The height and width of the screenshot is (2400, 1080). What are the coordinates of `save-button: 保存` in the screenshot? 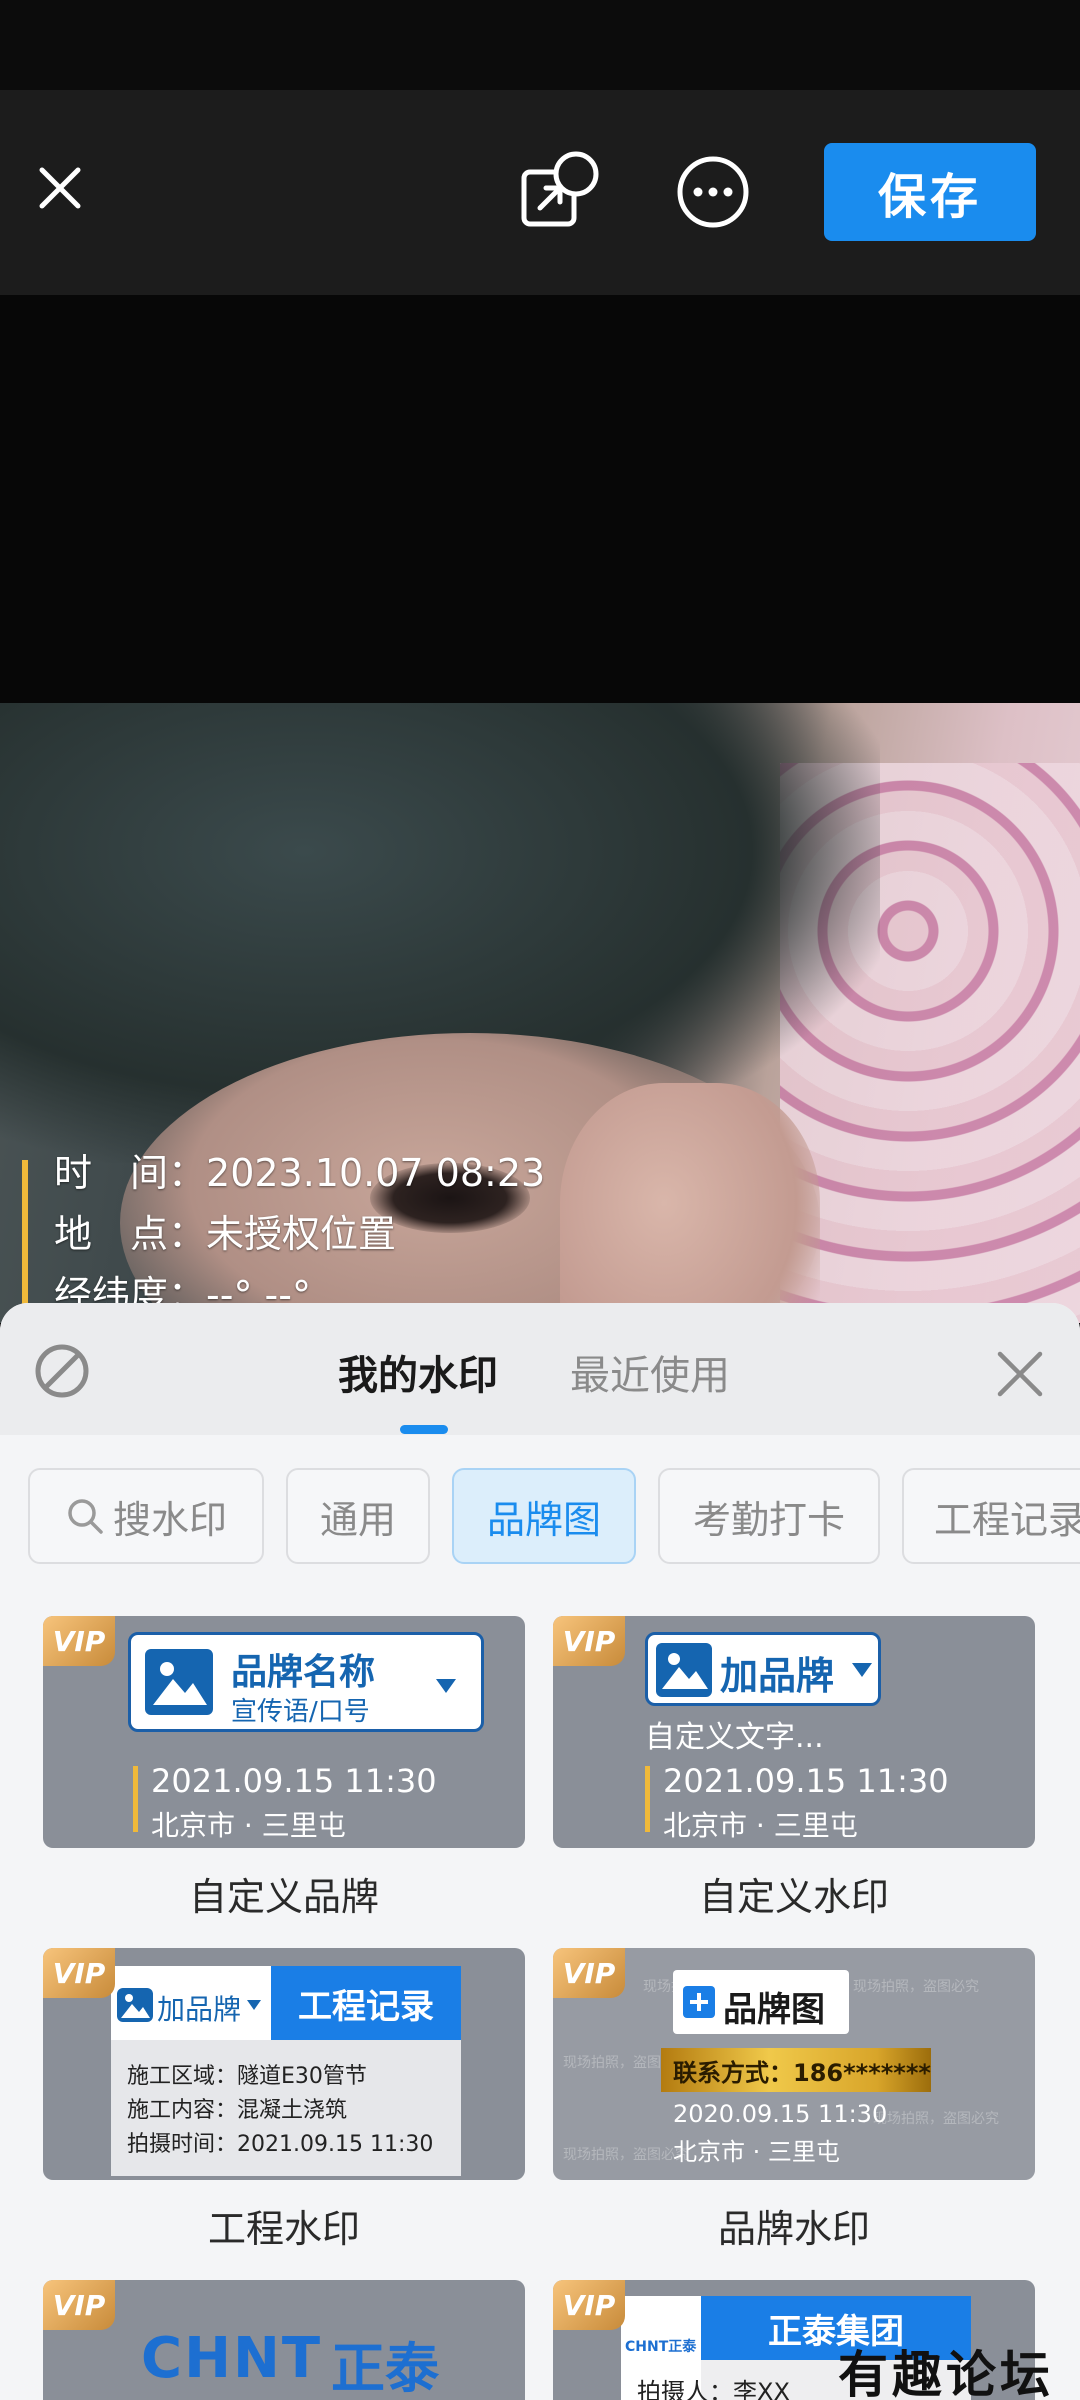 It's located at (930, 192).